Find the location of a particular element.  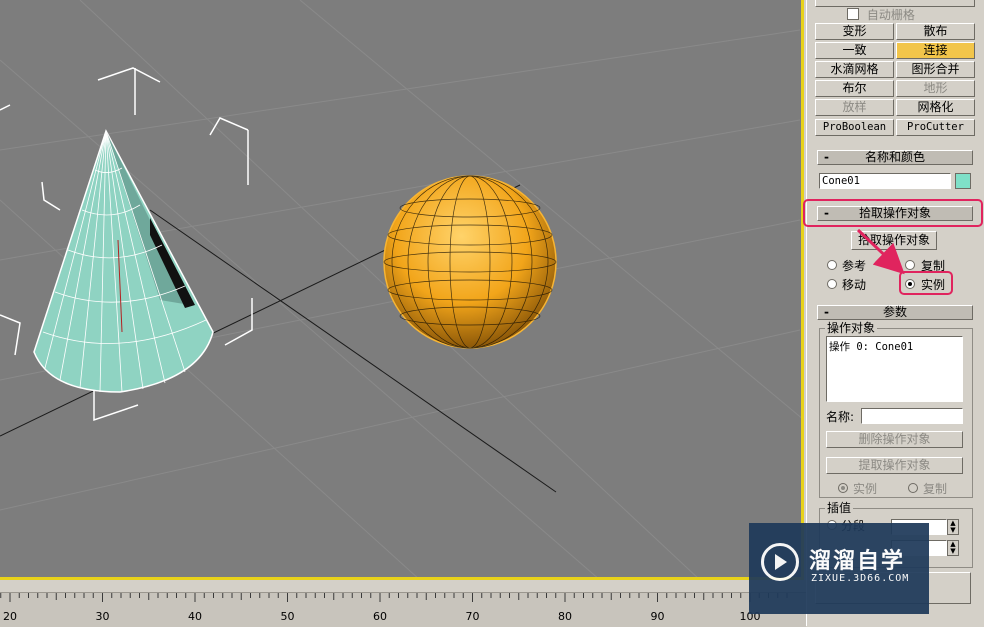

copy-radio is located at coordinates (910, 265).